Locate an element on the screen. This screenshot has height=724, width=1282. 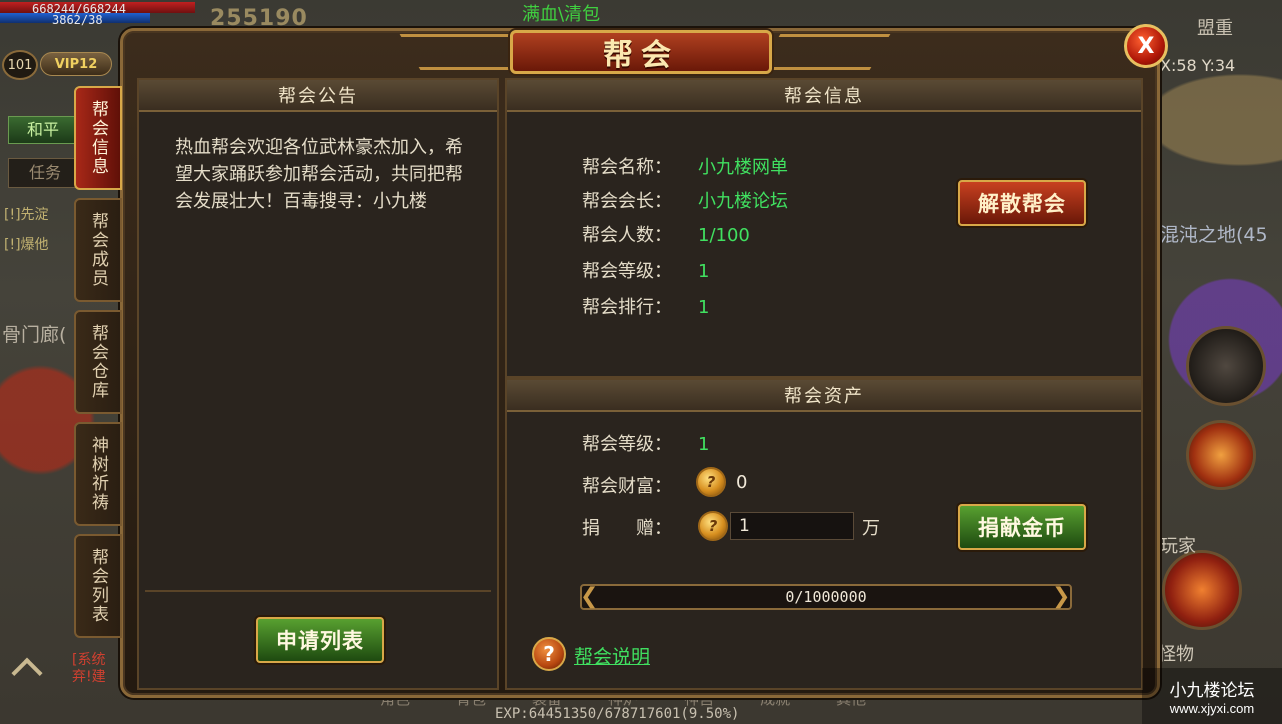
watermark: 小九楼论坛 www.xjyxi.com is located at coordinates (1212, 696).